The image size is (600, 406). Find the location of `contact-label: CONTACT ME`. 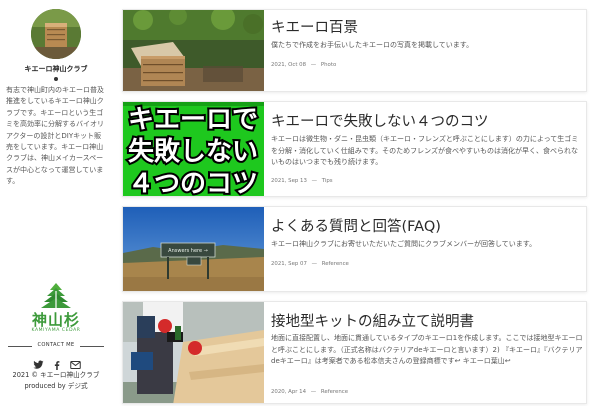

contact-label: CONTACT ME is located at coordinates (56, 345).